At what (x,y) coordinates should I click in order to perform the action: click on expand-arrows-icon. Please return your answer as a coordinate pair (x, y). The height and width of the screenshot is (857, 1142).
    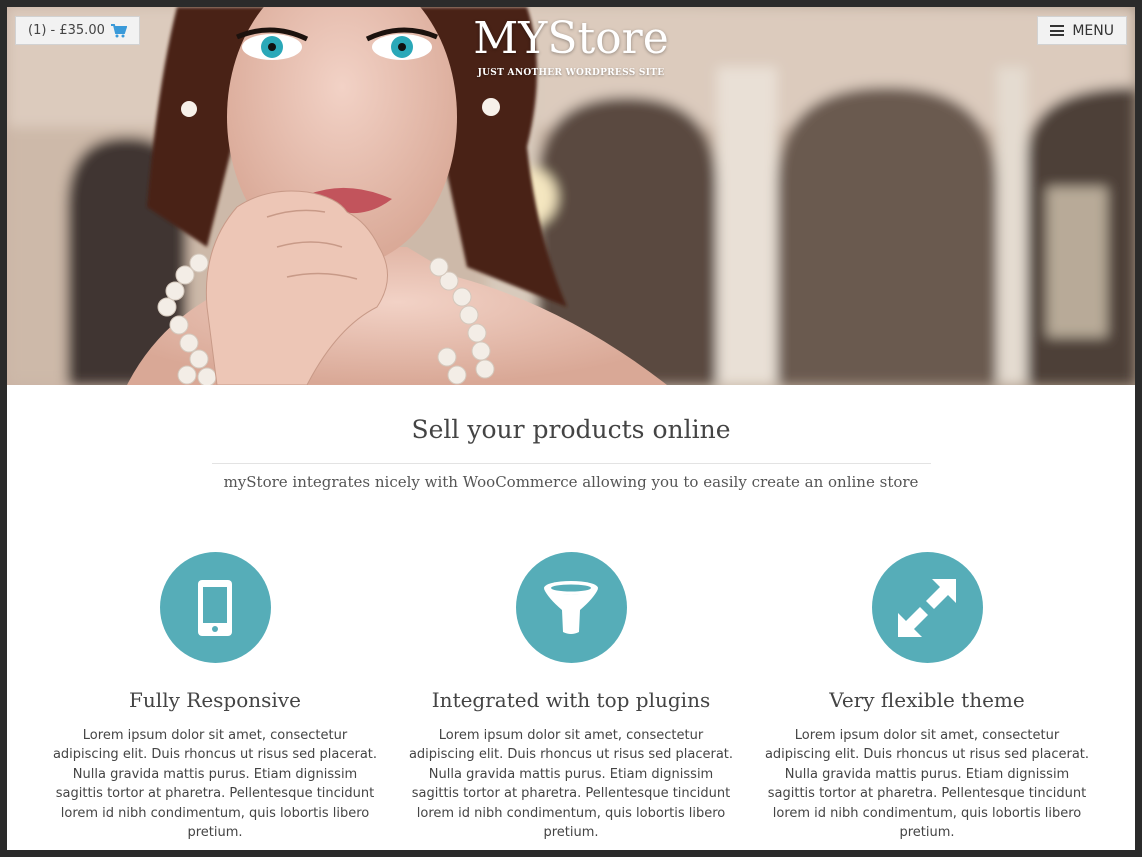
    Looking at the image, I should click on (927, 607).